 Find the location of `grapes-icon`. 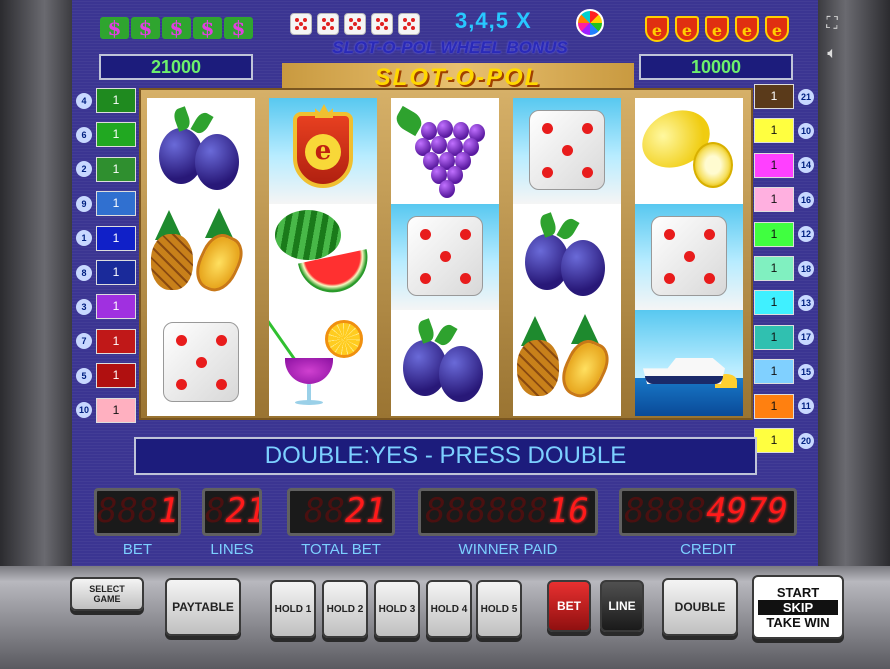

grapes-icon is located at coordinates (445, 151).